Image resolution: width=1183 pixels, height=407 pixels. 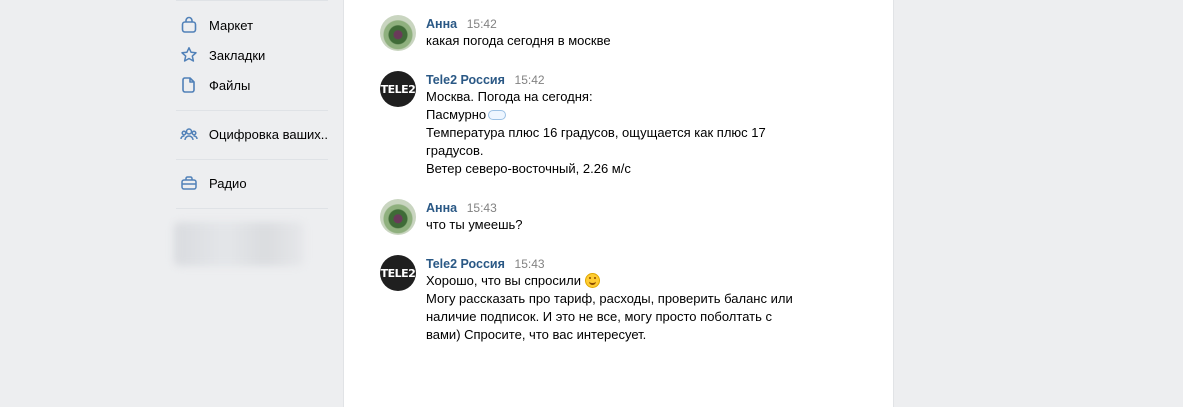 What do you see at coordinates (230, 85) in the screenshot?
I see `sidebar-item-label: Файлы` at bounding box center [230, 85].